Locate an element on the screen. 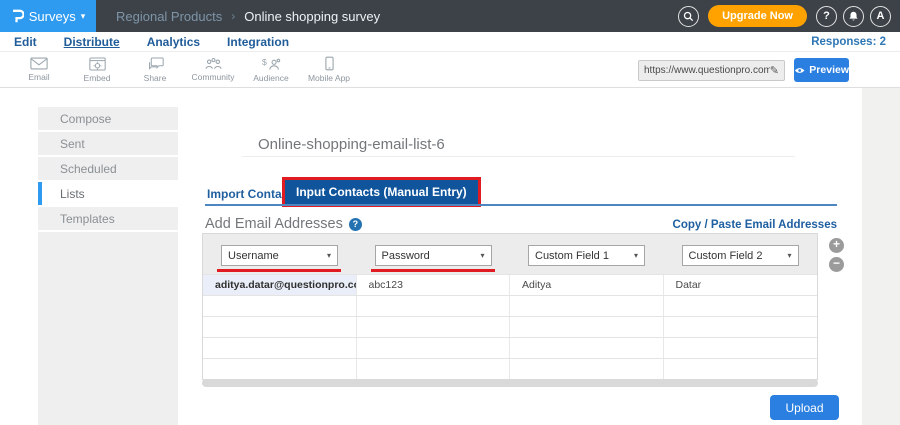  upgrade-now-button: Upgrade Now is located at coordinates (757, 16).